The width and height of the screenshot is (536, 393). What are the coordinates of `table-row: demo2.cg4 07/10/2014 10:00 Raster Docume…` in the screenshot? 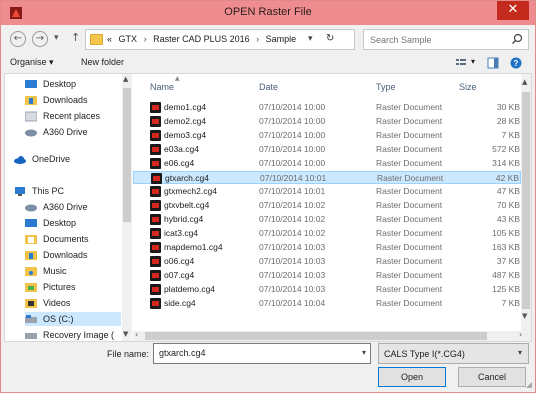 It's located at (327, 121).